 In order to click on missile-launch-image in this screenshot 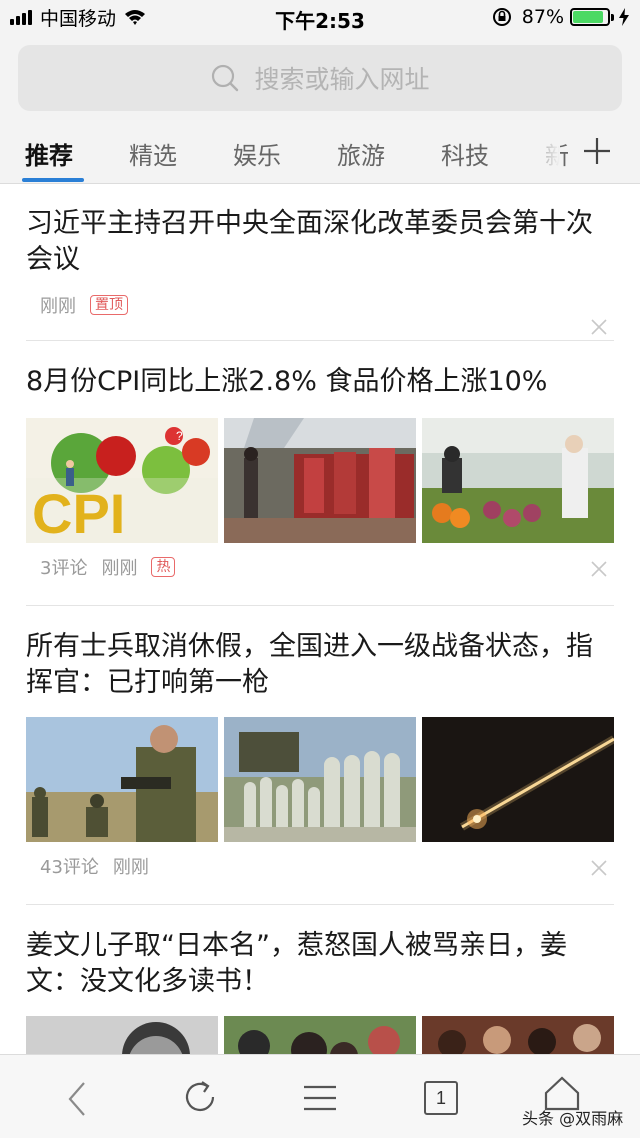, I will do `click(518, 779)`.